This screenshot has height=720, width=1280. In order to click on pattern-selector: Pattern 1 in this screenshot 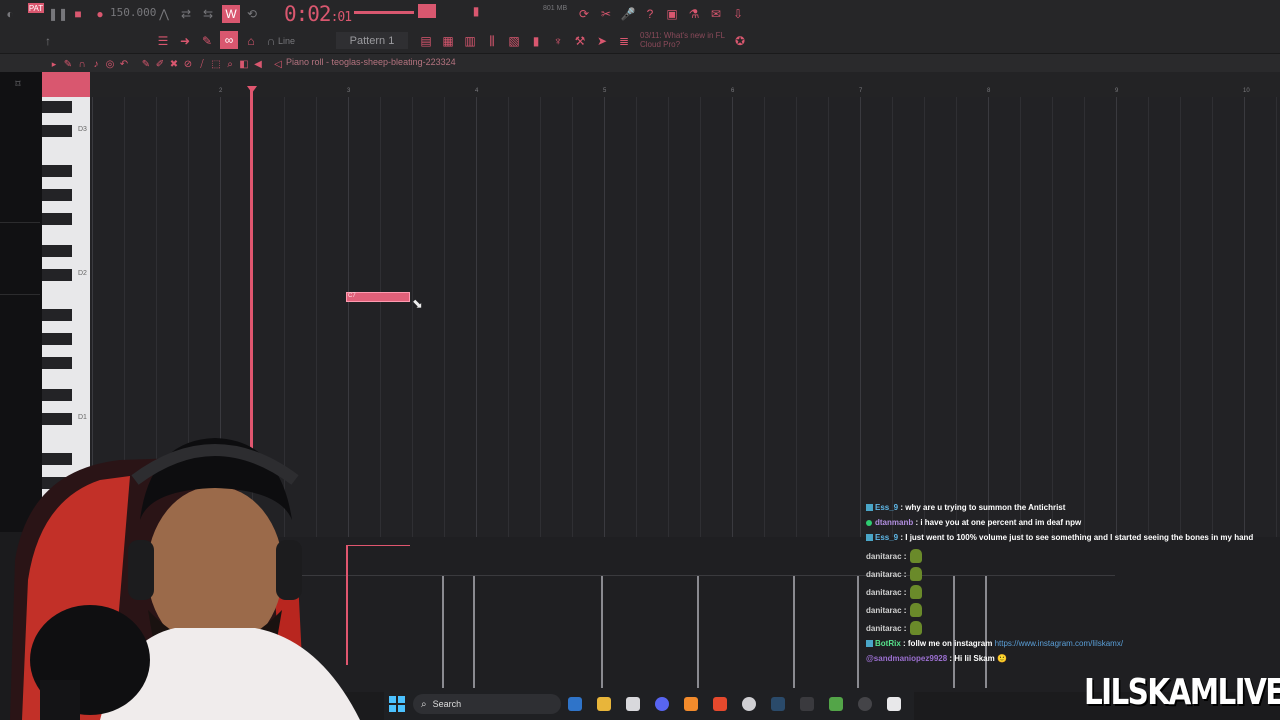, I will do `click(372, 40)`.